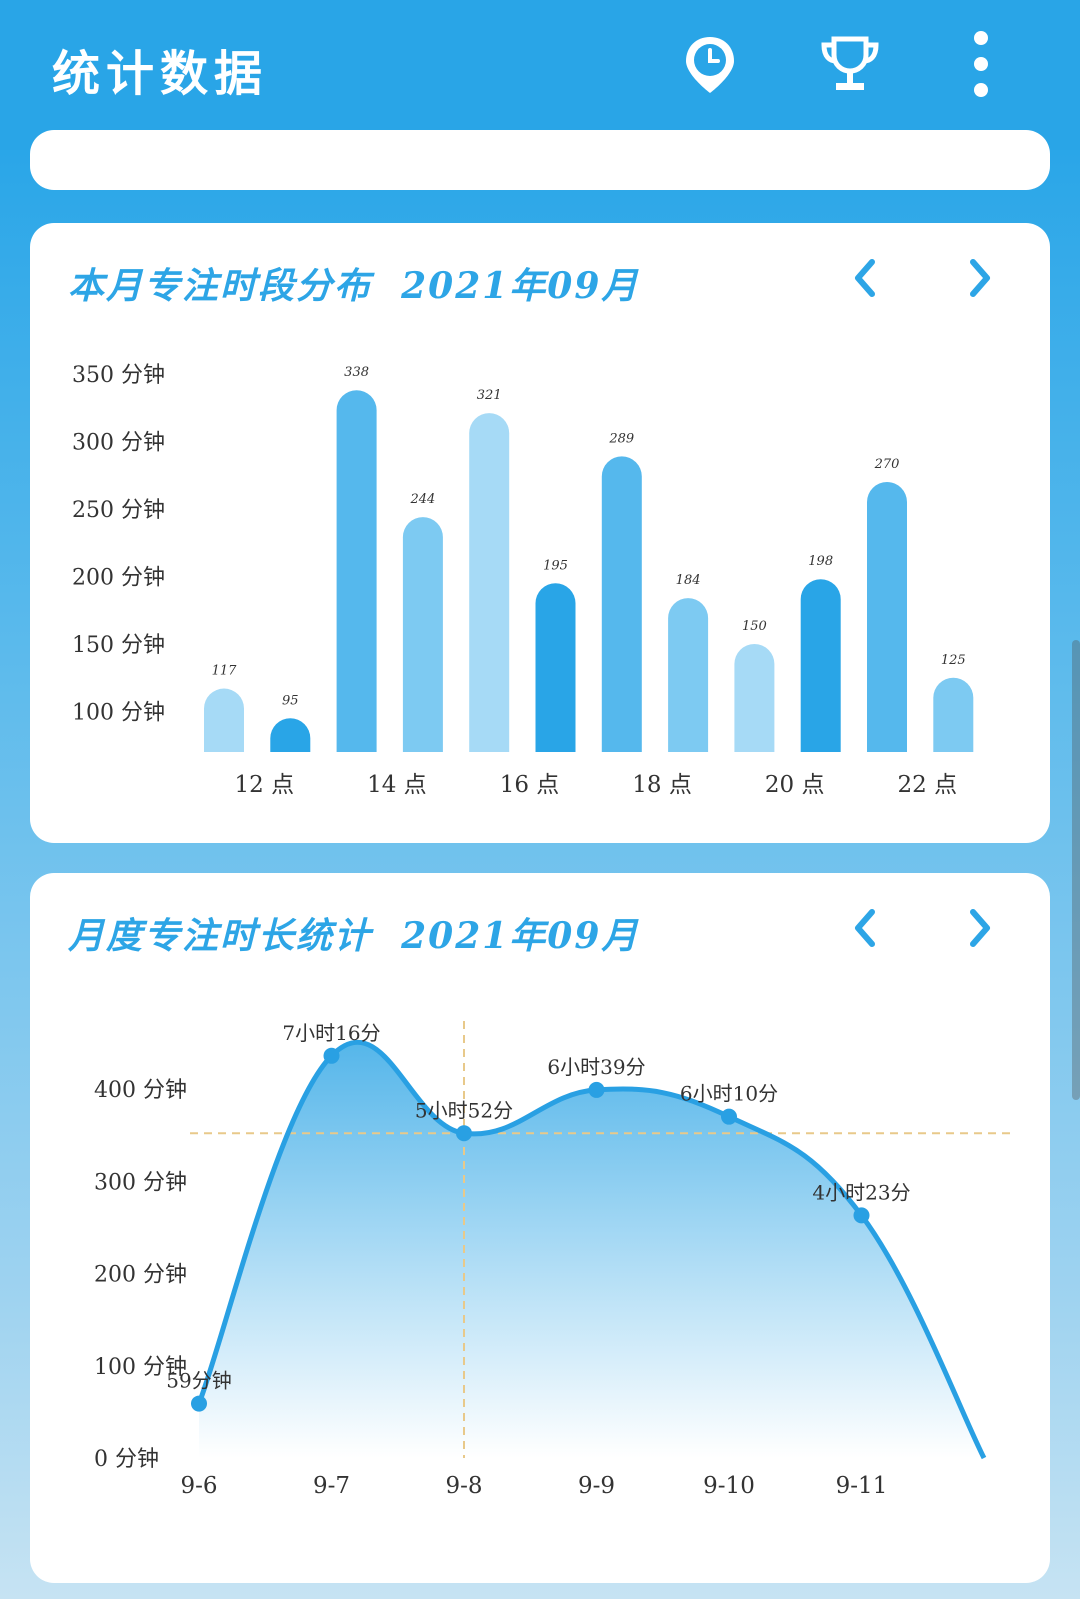 The height and width of the screenshot is (1599, 1080). I want to click on x-axis-tick-label: 18 点, so click(662, 785).